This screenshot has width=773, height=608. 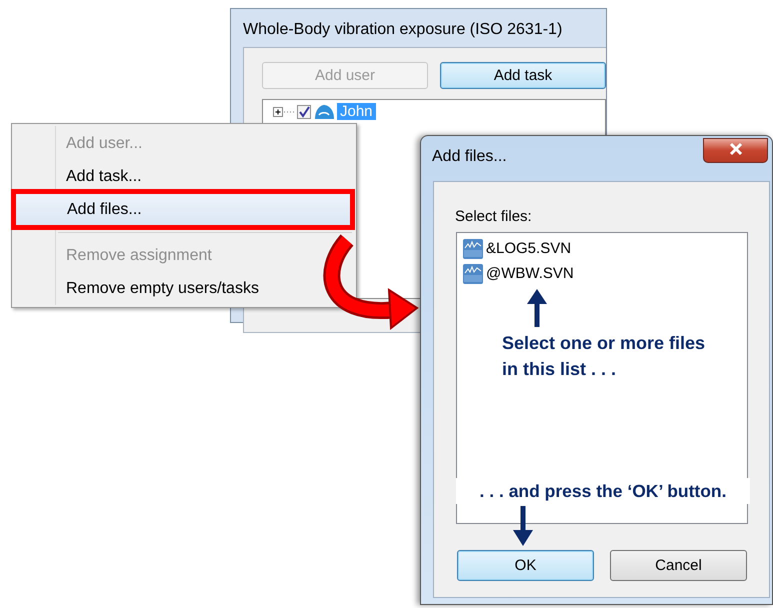 I want to click on list-label: Select files:, so click(x=493, y=216).